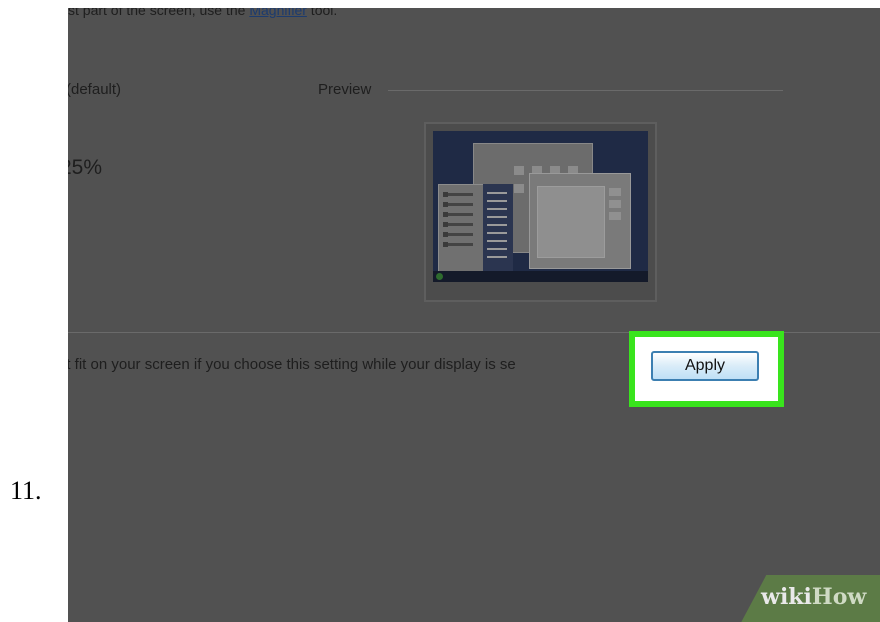  I want to click on option-default-label: (default), so click(94, 89).